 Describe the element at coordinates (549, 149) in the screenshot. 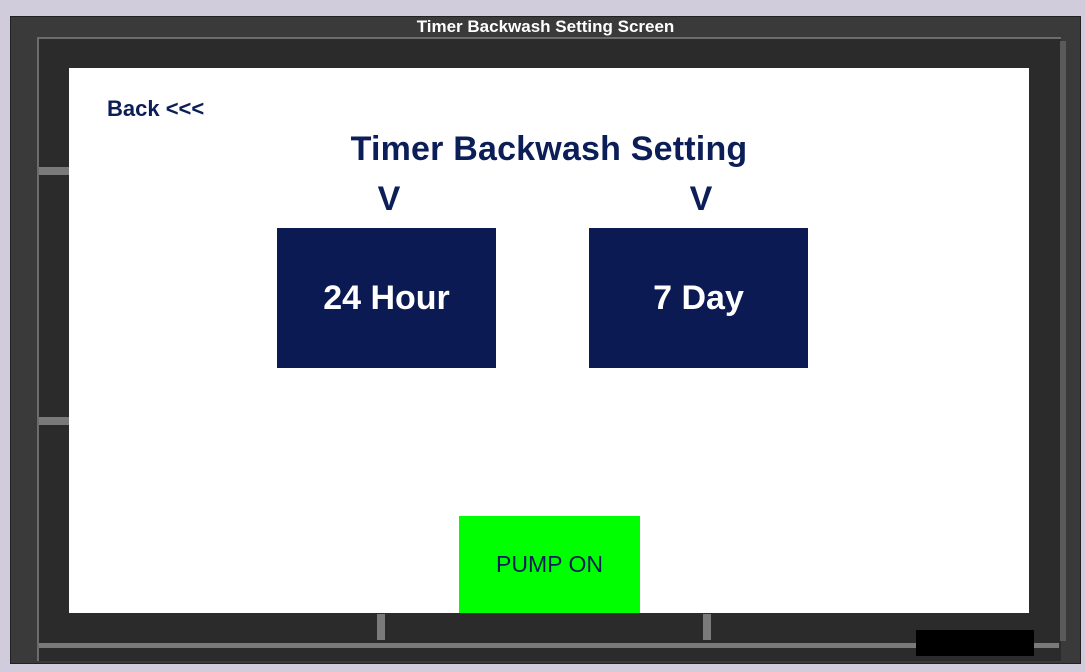

I see `page-title: Timer Backwash Setting` at that location.